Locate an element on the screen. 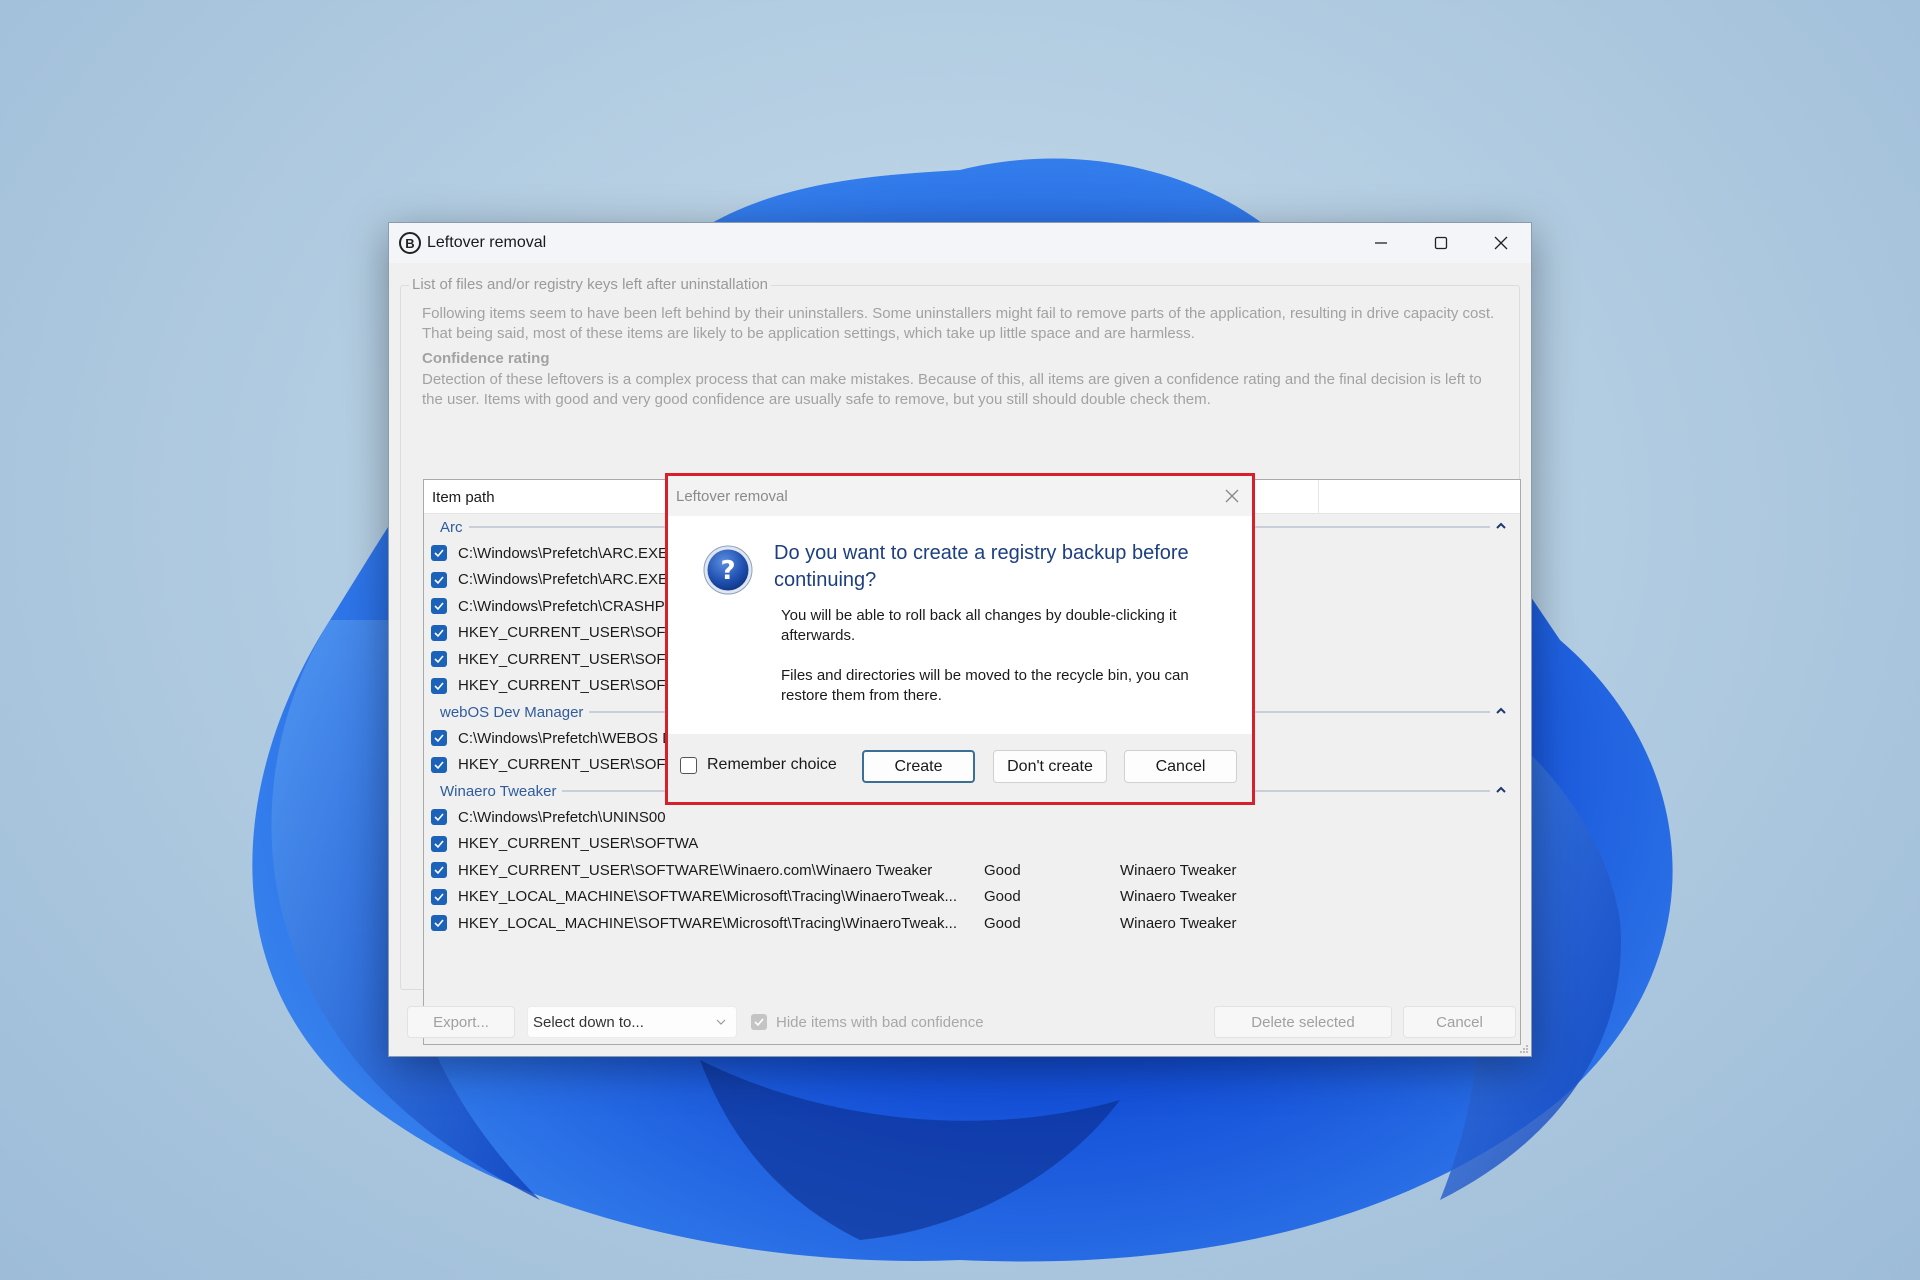 The width and height of the screenshot is (1920, 1280). question-icon: ? is located at coordinates (728, 570).